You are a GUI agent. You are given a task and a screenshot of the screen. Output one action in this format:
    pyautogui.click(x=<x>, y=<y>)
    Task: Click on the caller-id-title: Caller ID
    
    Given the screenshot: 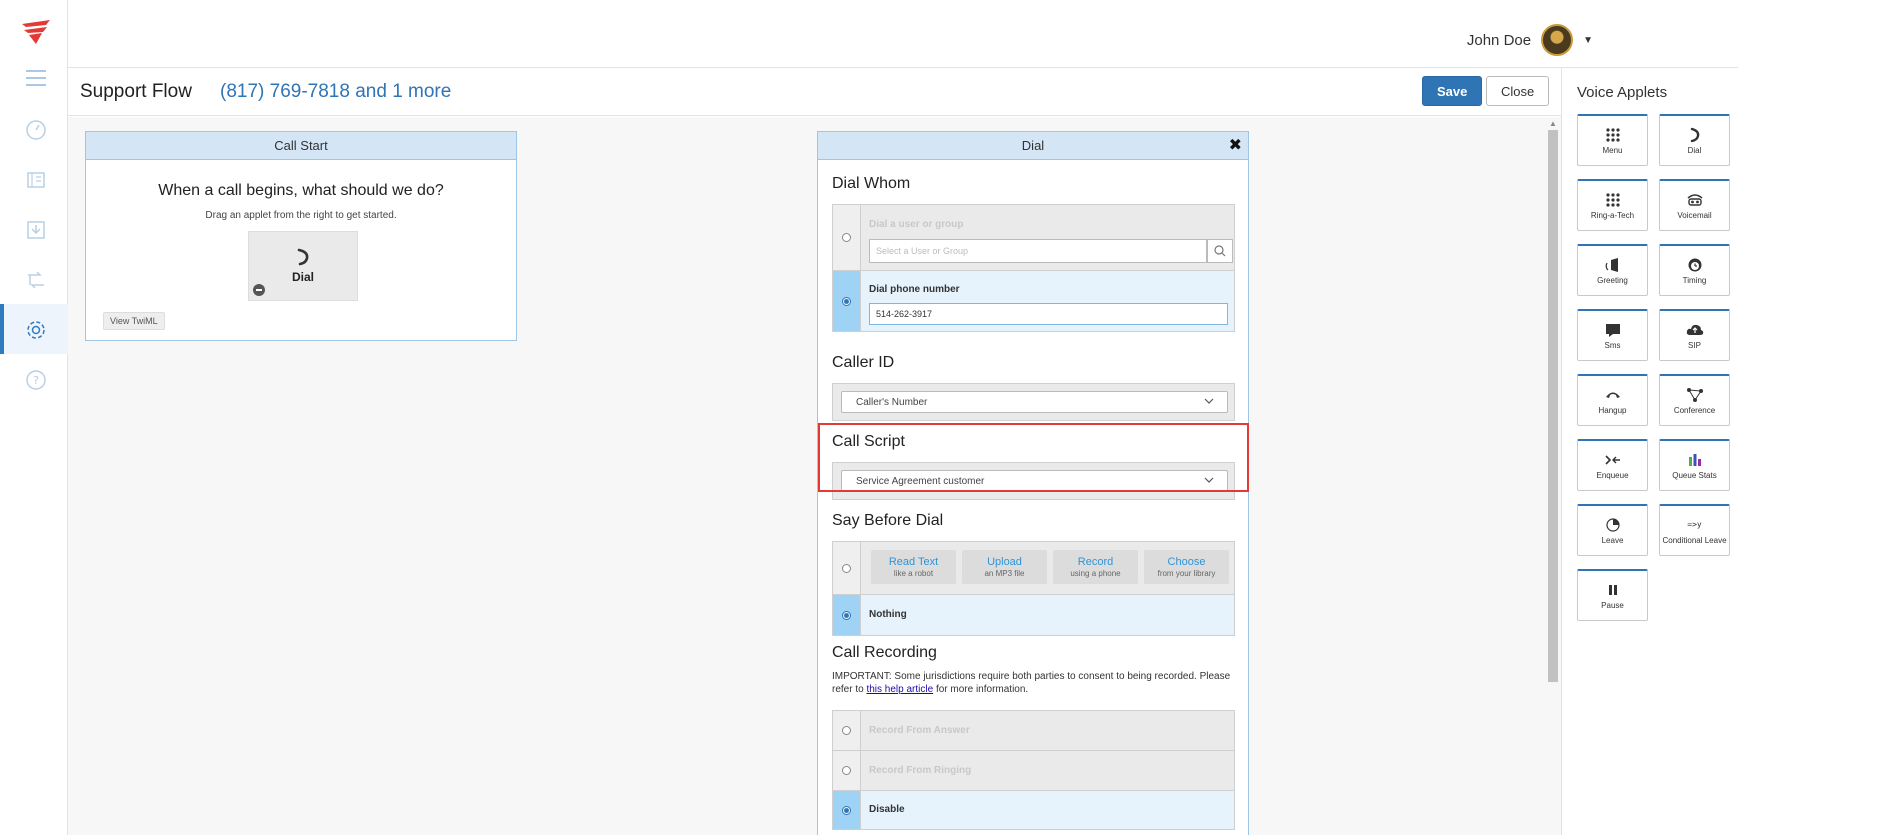 What is the action you would take?
    pyautogui.click(x=863, y=362)
    